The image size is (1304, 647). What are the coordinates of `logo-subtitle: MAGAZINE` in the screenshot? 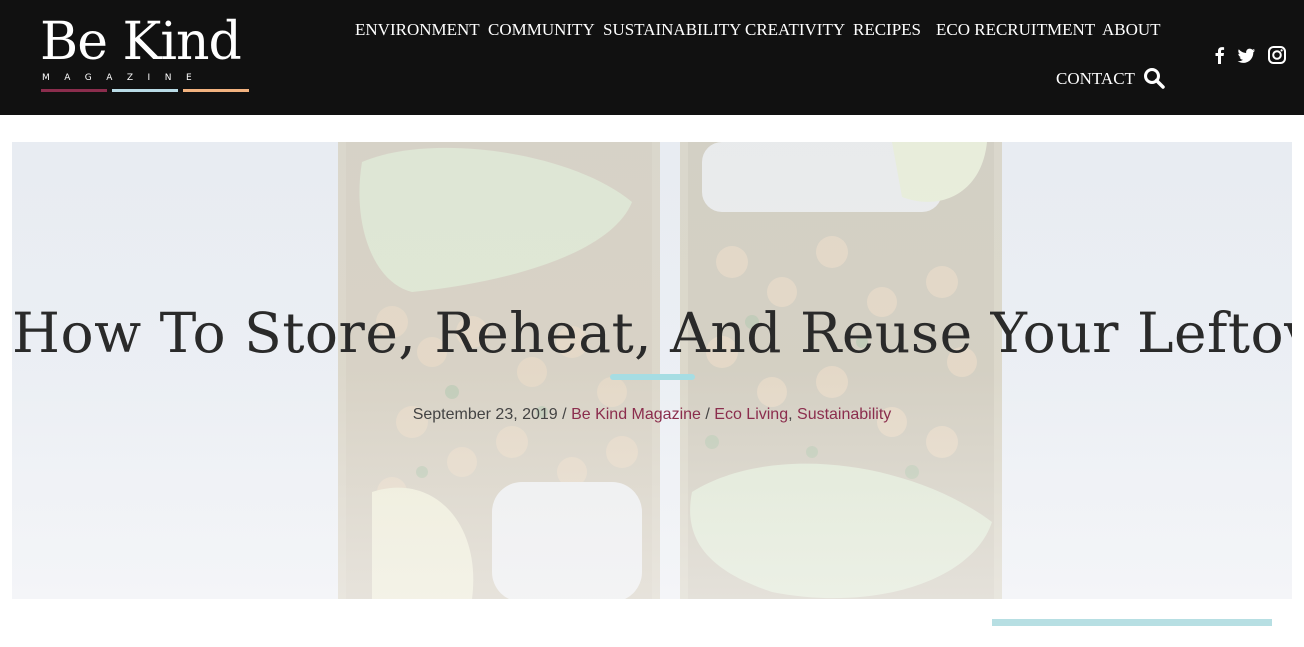 It's located at (124, 78).